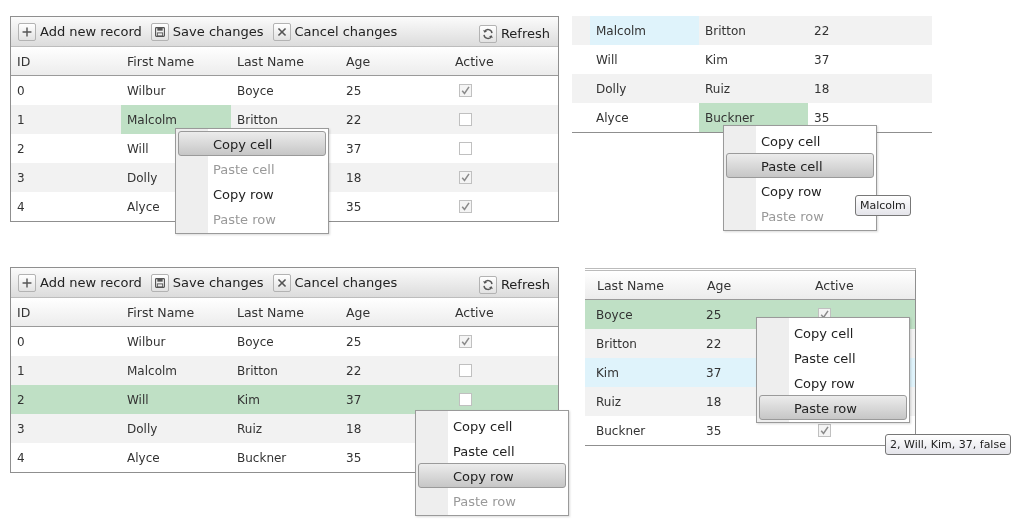  Describe the element at coordinates (20, 370) in the screenshot. I see `table-cell-text: 1` at that location.